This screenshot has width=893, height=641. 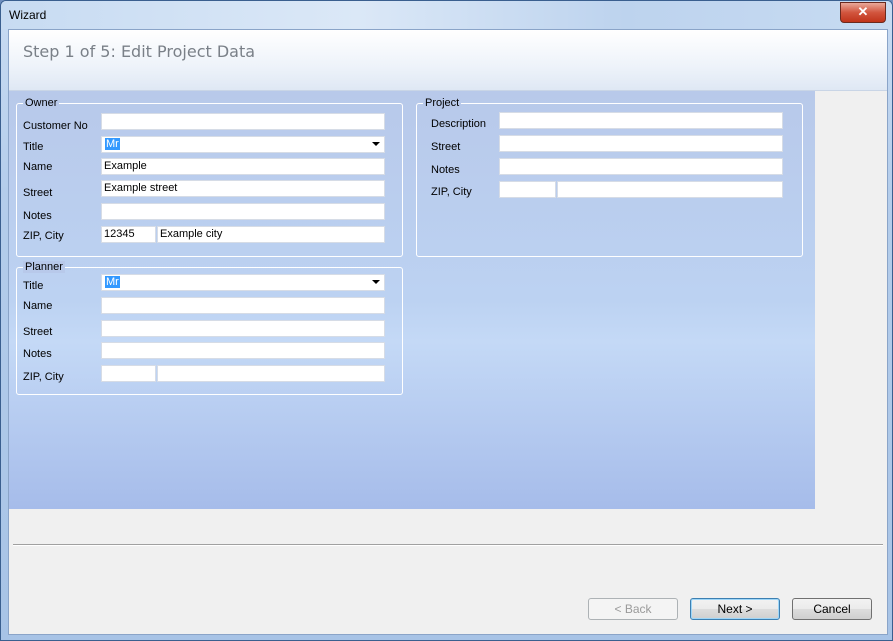 I want to click on planner-notes-input, so click(x=243, y=350).